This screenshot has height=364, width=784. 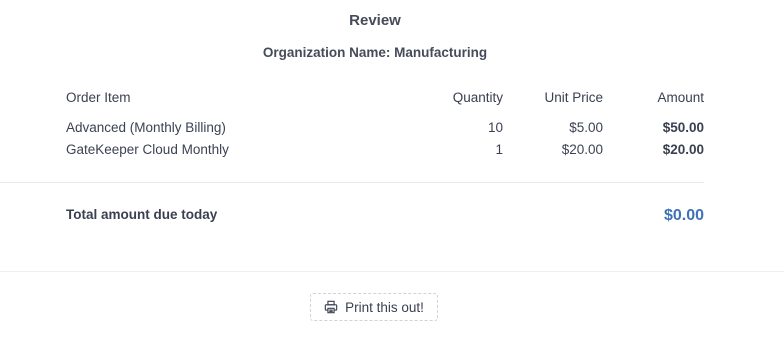 What do you see at coordinates (375, 20) in the screenshot?
I see `page-title: Review` at bounding box center [375, 20].